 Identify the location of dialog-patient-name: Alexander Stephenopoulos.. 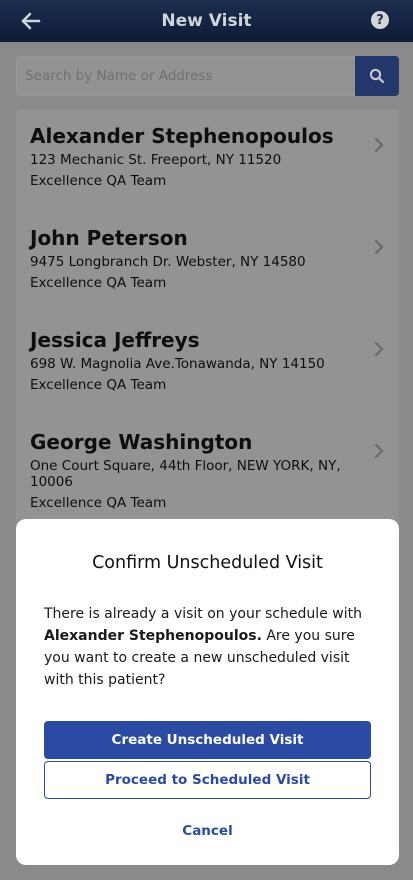
(153, 636).